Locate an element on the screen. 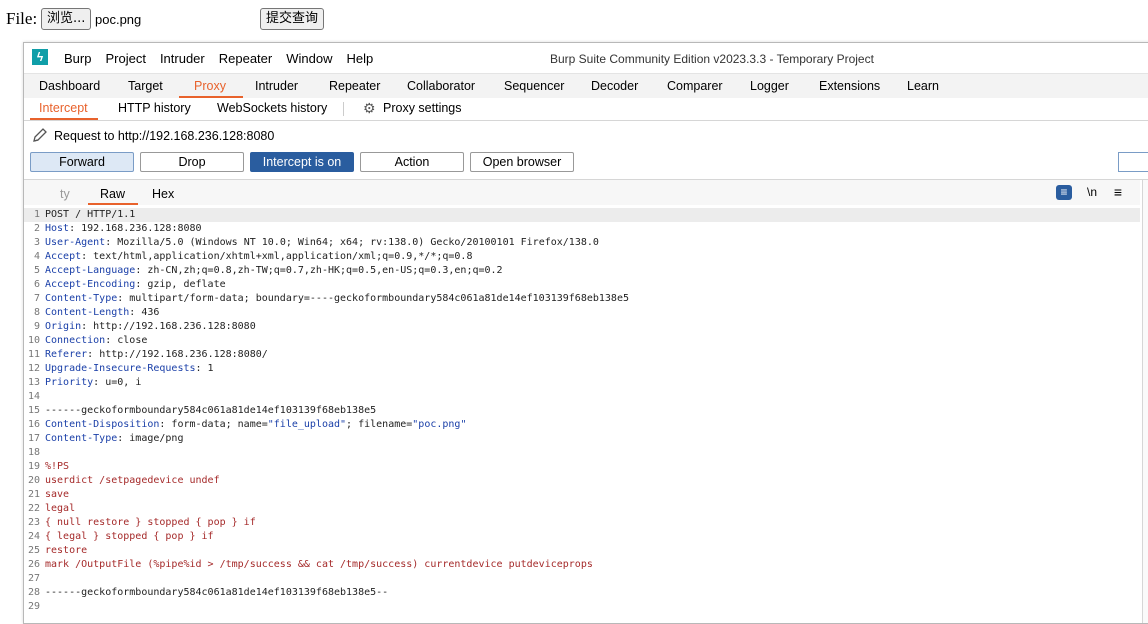 Image resolution: width=1148 pixels, height=624 pixels. line-number: 11 is located at coordinates (33, 354).